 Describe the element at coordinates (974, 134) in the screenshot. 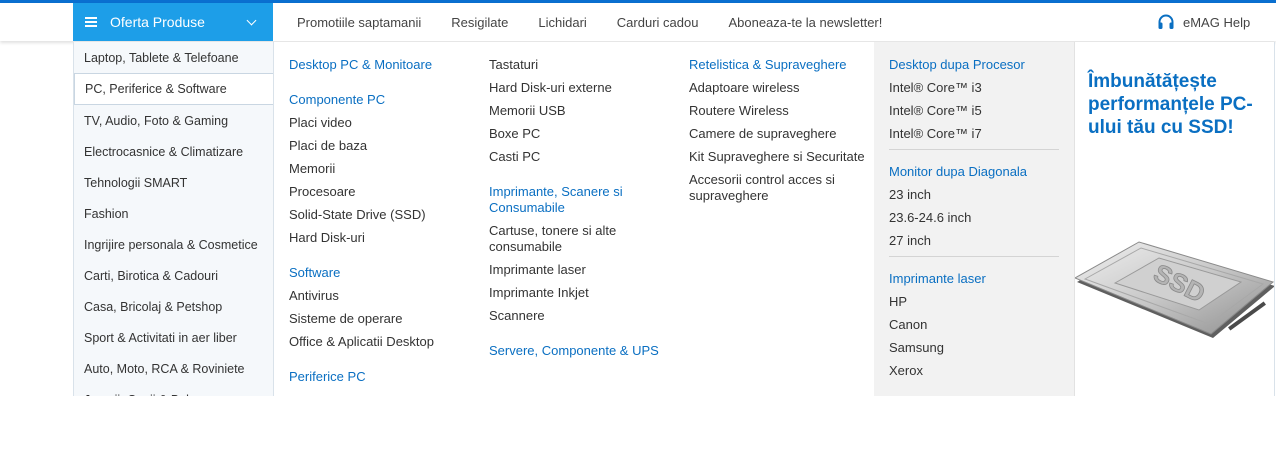

I see `menu-item-core-i7: Intel® Core™ i7` at that location.